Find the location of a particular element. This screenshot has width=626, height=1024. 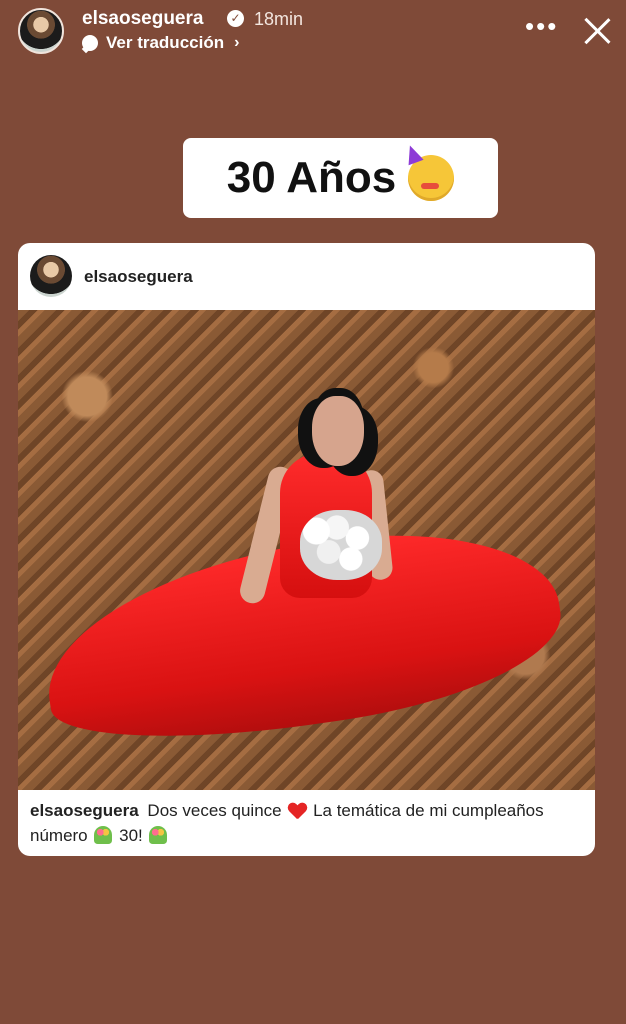

translate-link: Ver traducción › is located at coordinates (160, 43).